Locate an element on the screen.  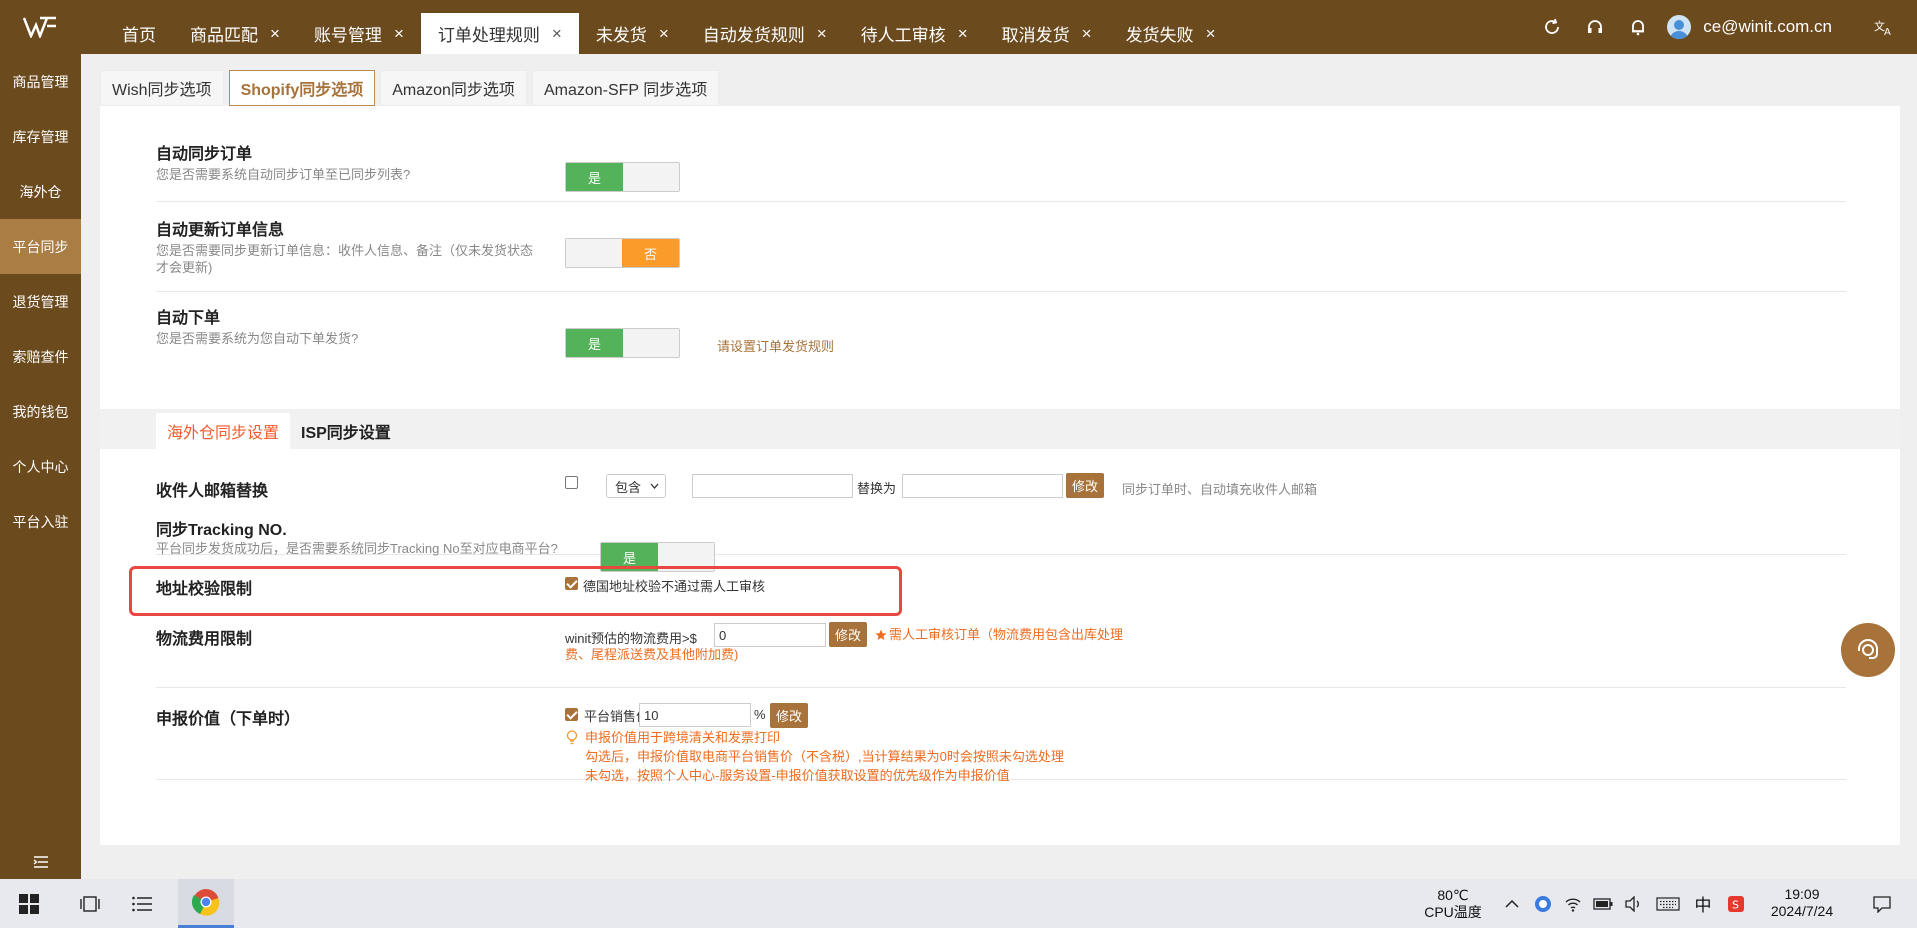
support-float-button is located at coordinates (1868, 650).